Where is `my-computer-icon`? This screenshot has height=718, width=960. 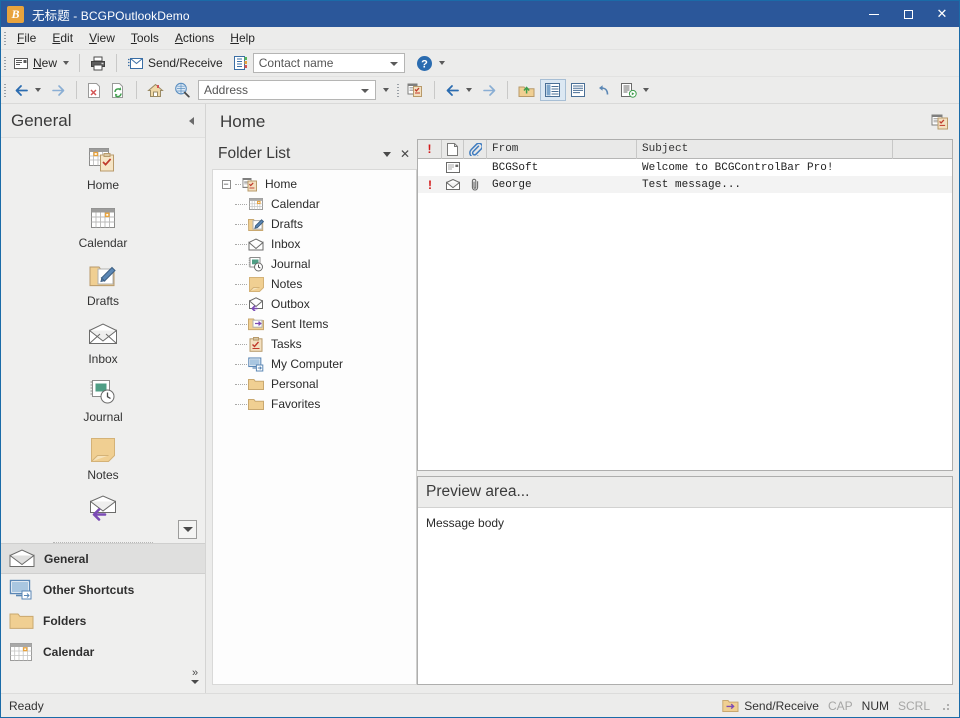
my-computer-icon is located at coordinates (256, 364).